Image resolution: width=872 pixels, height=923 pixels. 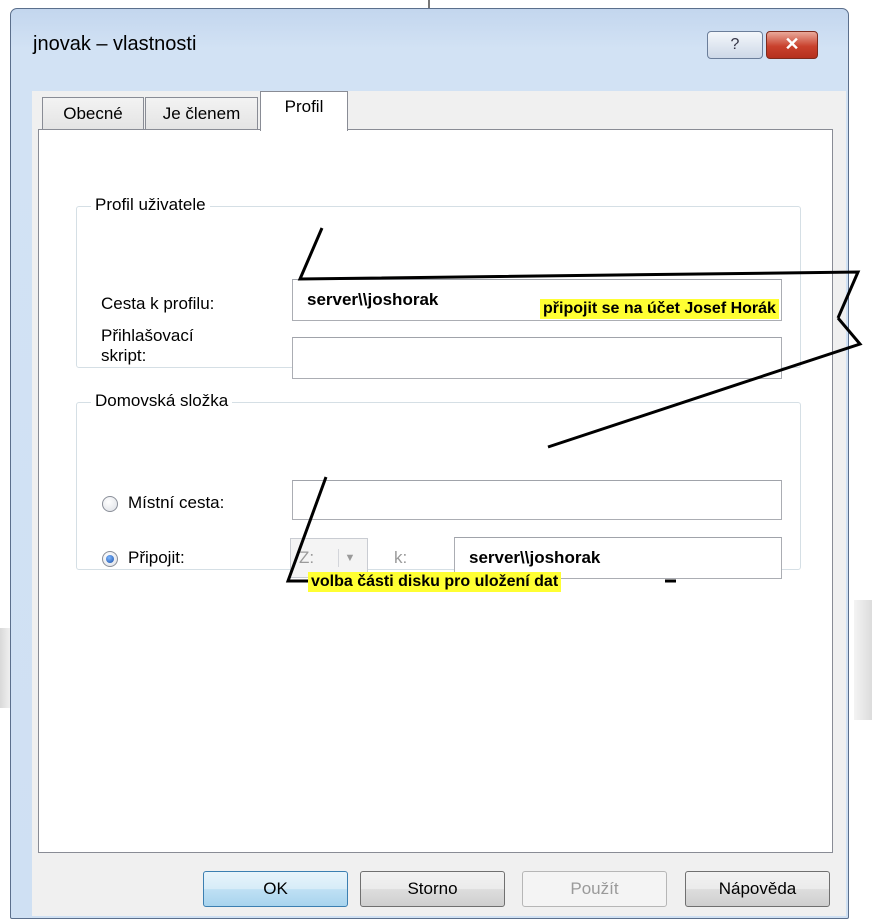 What do you see at coordinates (659, 309) in the screenshot?
I see `account-annotation: připojit se na účet Josef Horák` at bounding box center [659, 309].